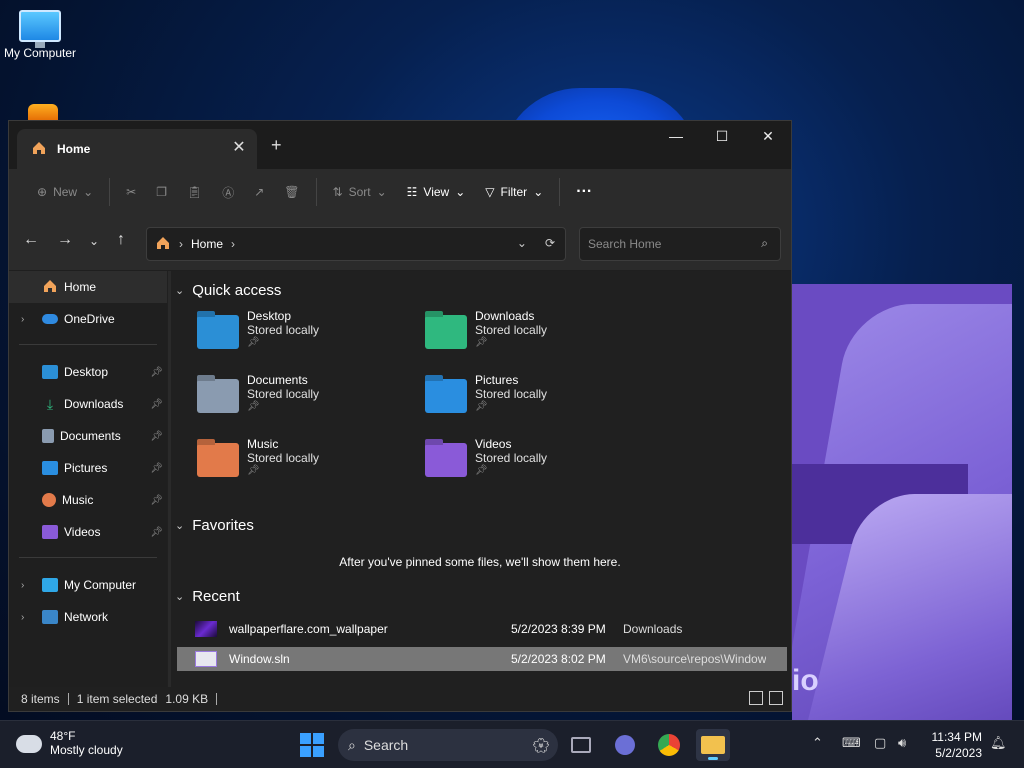 Image resolution: width=1024 pixels, height=768 pixels. What do you see at coordinates (817, 743) in the screenshot?
I see `show-hidden-icons-chevron-icon: ⌃` at bounding box center [817, 743].